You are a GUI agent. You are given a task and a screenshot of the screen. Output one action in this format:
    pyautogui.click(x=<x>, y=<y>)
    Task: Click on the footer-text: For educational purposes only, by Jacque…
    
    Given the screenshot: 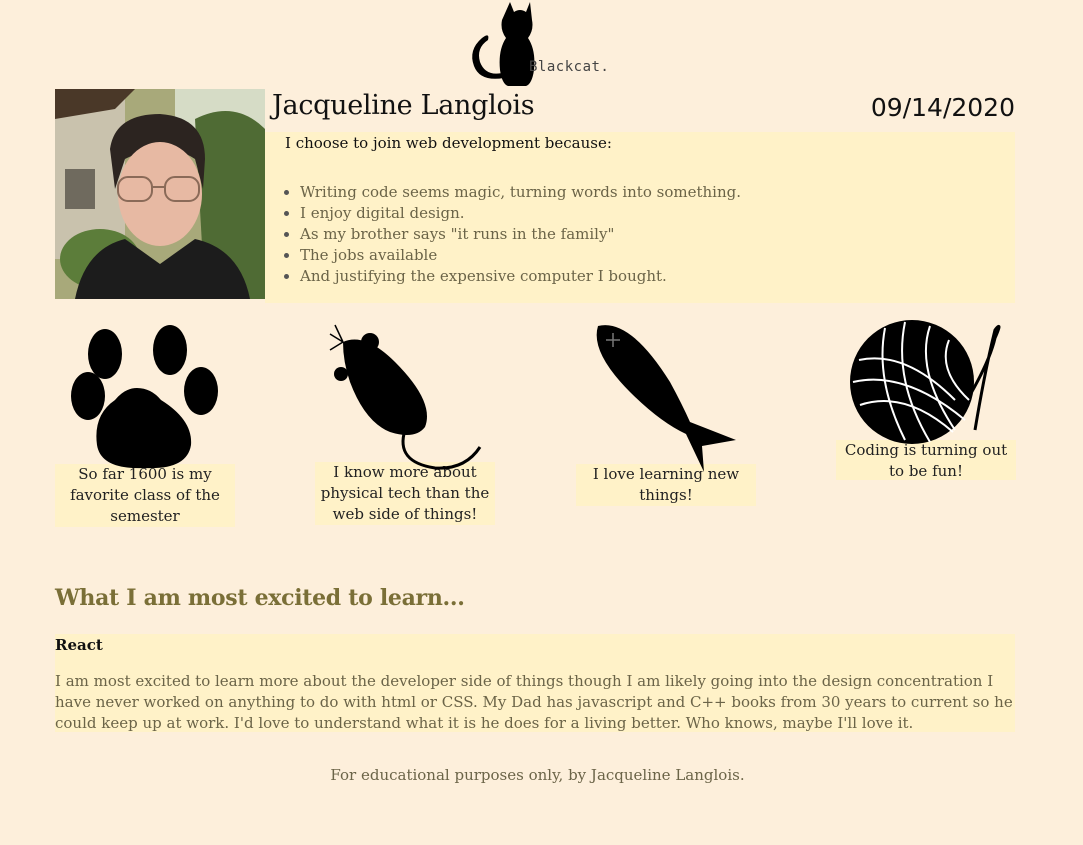 What is the action you would take?
    pyautogui.click(x=537, y=775)
    